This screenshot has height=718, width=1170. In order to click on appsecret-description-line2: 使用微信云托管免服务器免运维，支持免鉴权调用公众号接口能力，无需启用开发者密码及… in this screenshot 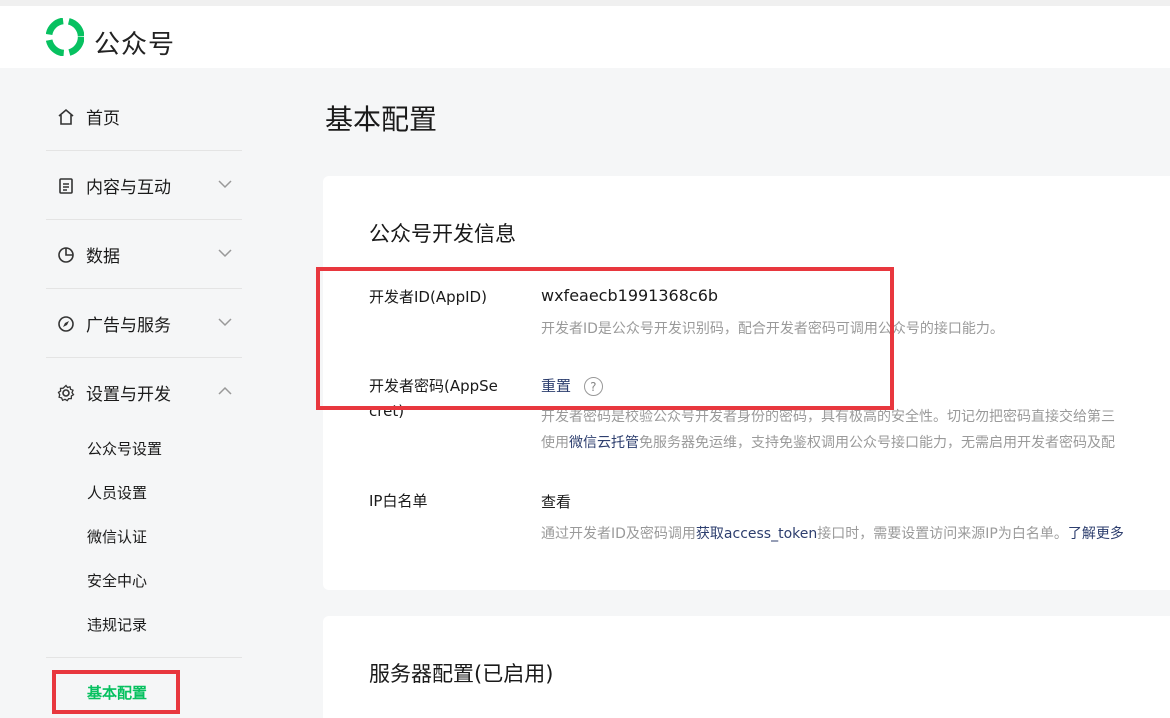, I will do `click(828, 443)`.